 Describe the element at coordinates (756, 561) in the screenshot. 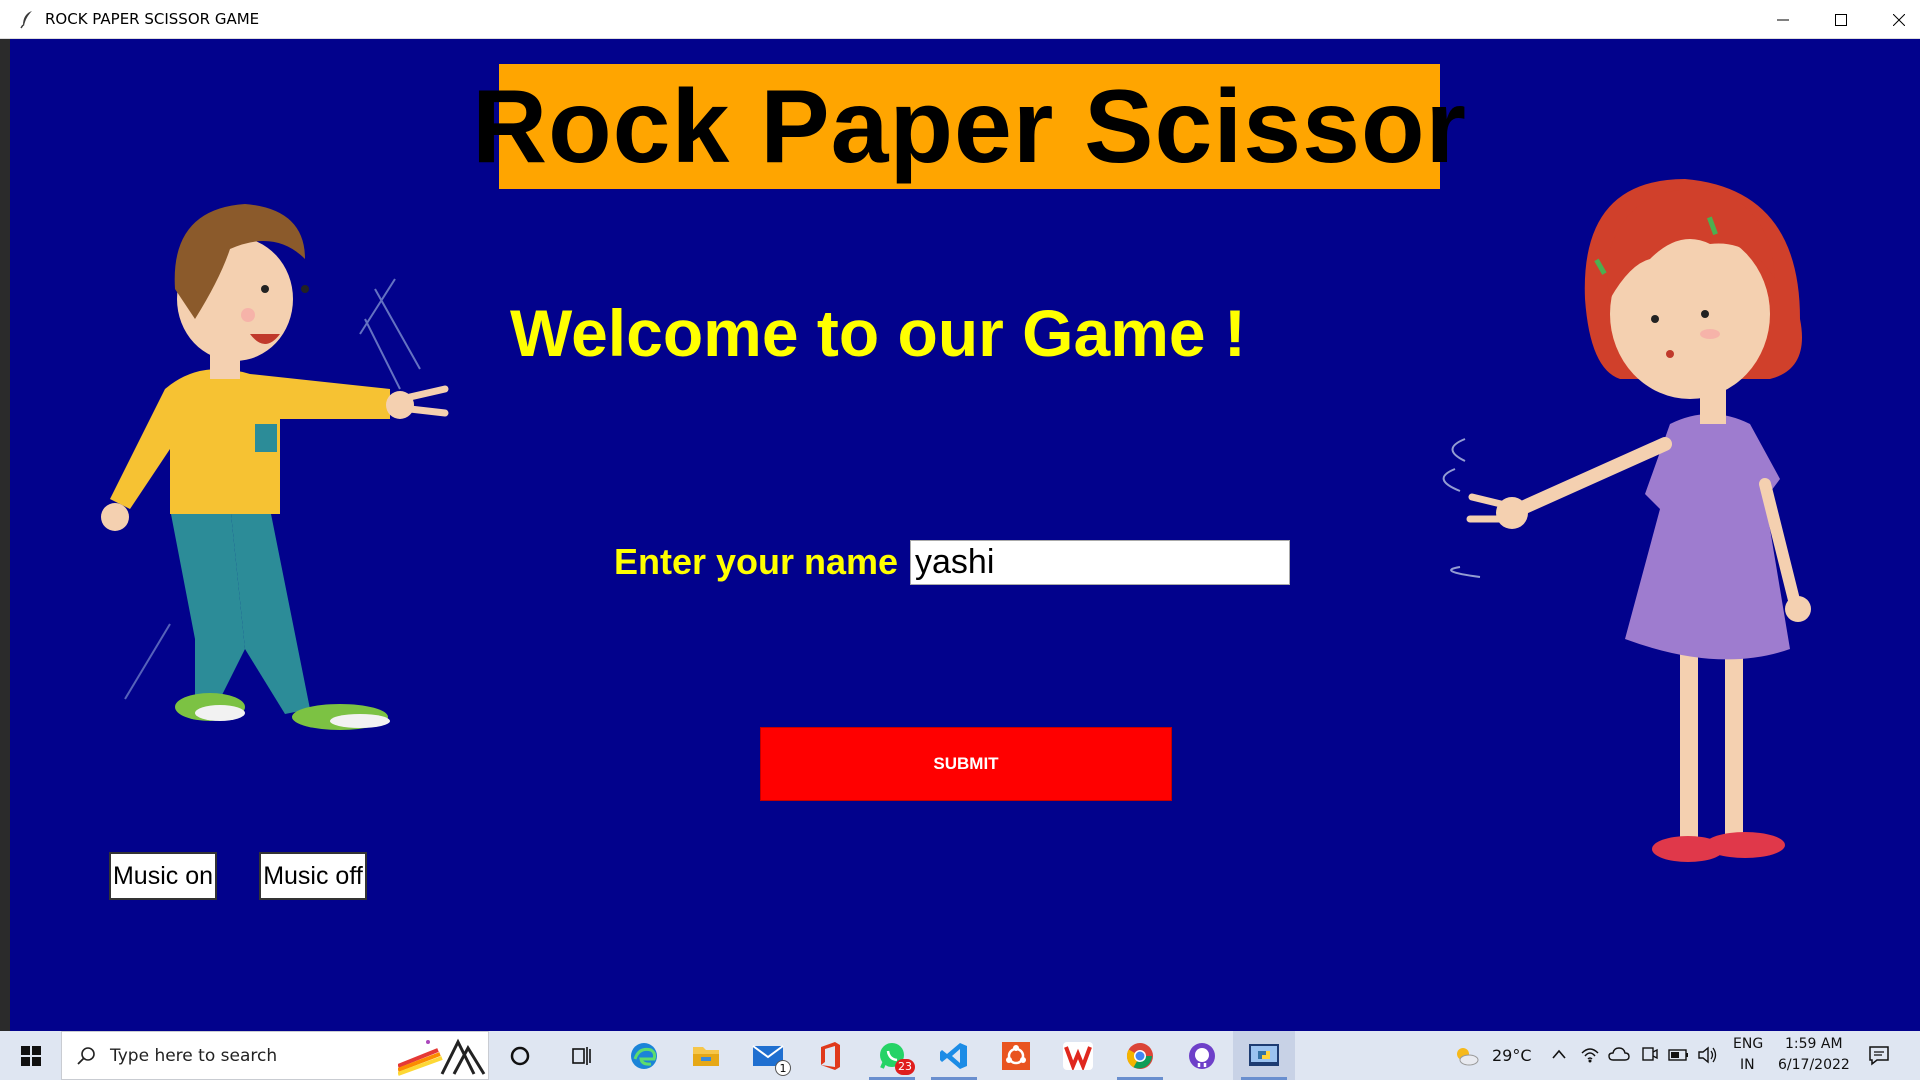

I see `name-label: Enter your name` at that location.